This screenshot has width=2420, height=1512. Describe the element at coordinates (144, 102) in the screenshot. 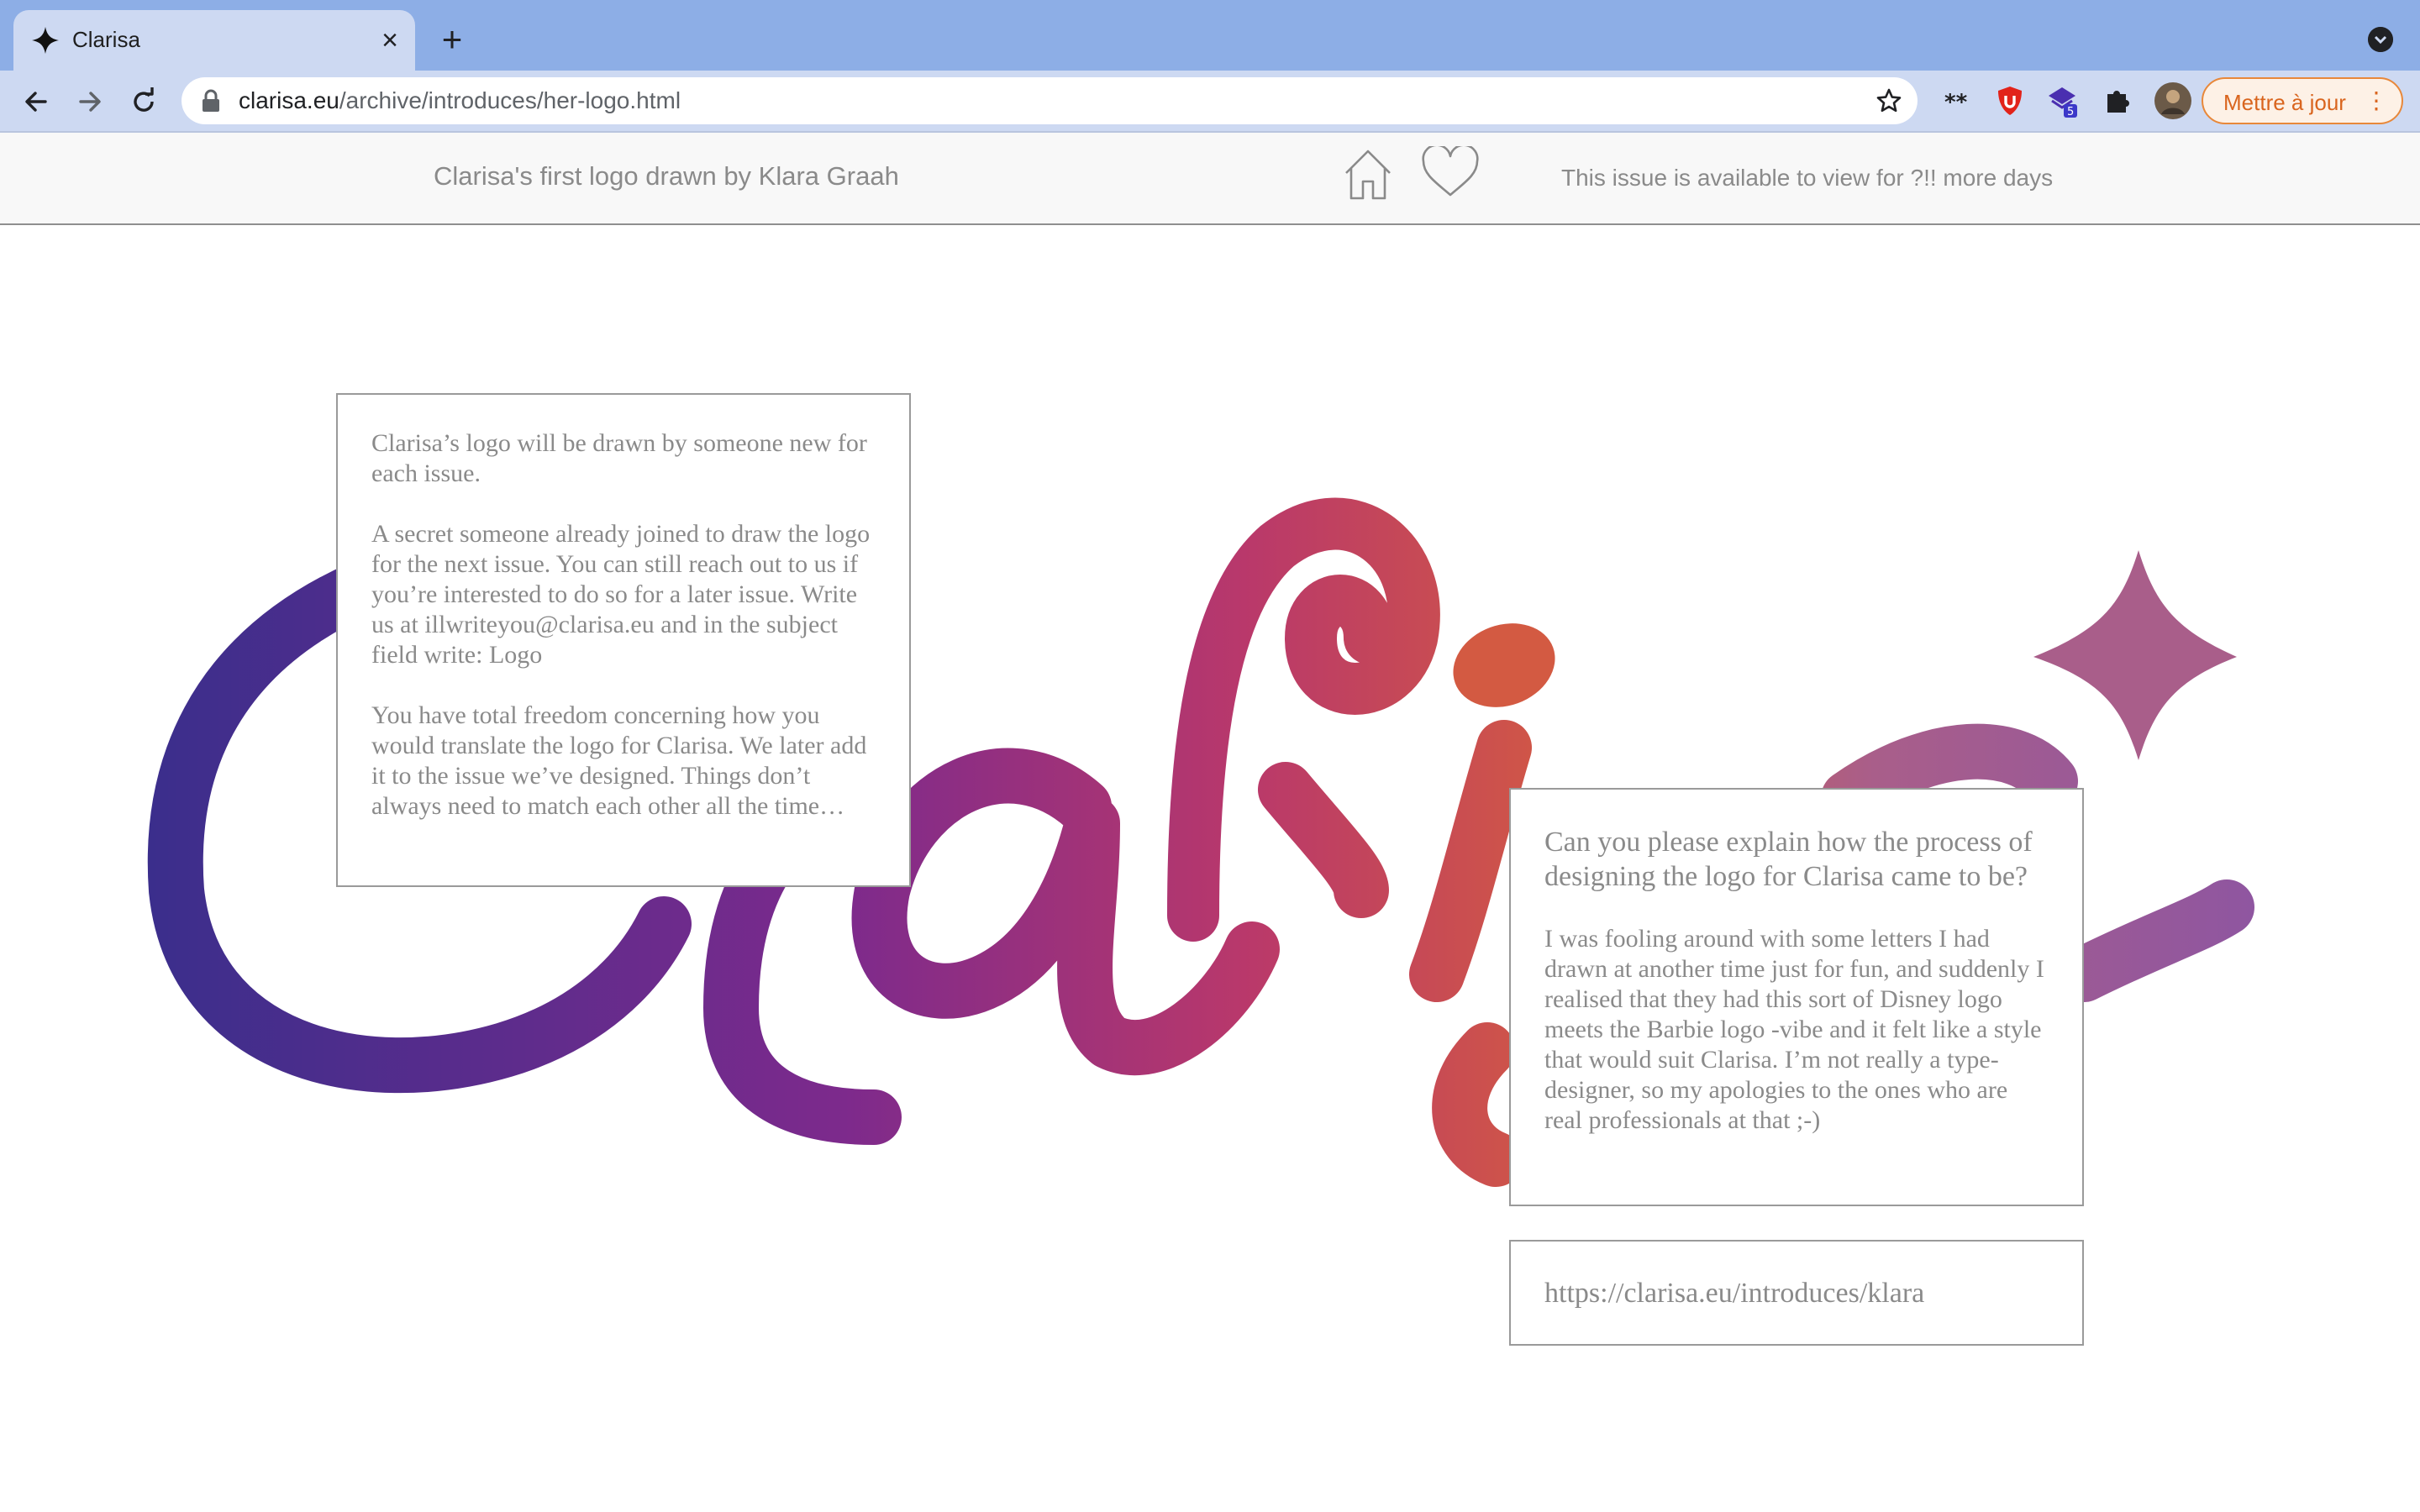

I see `reload-icon` at that location.